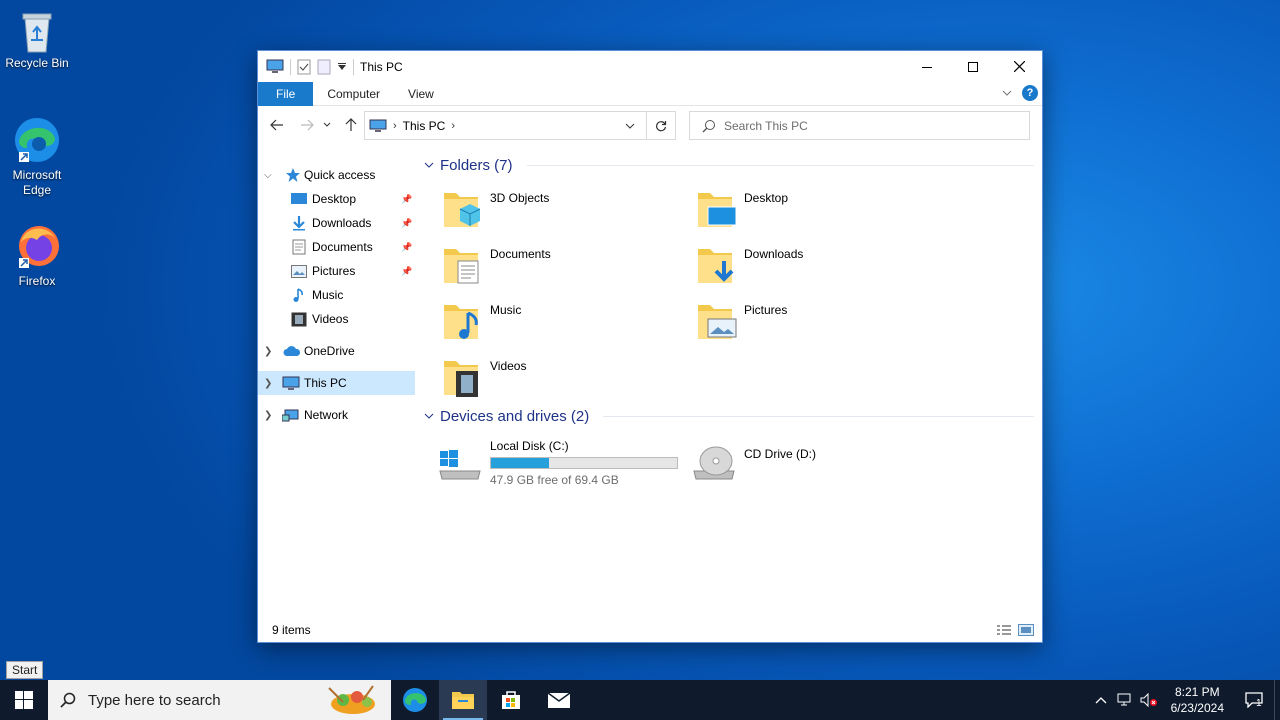  I want to click on taskbar-mail, so click(559, 700).